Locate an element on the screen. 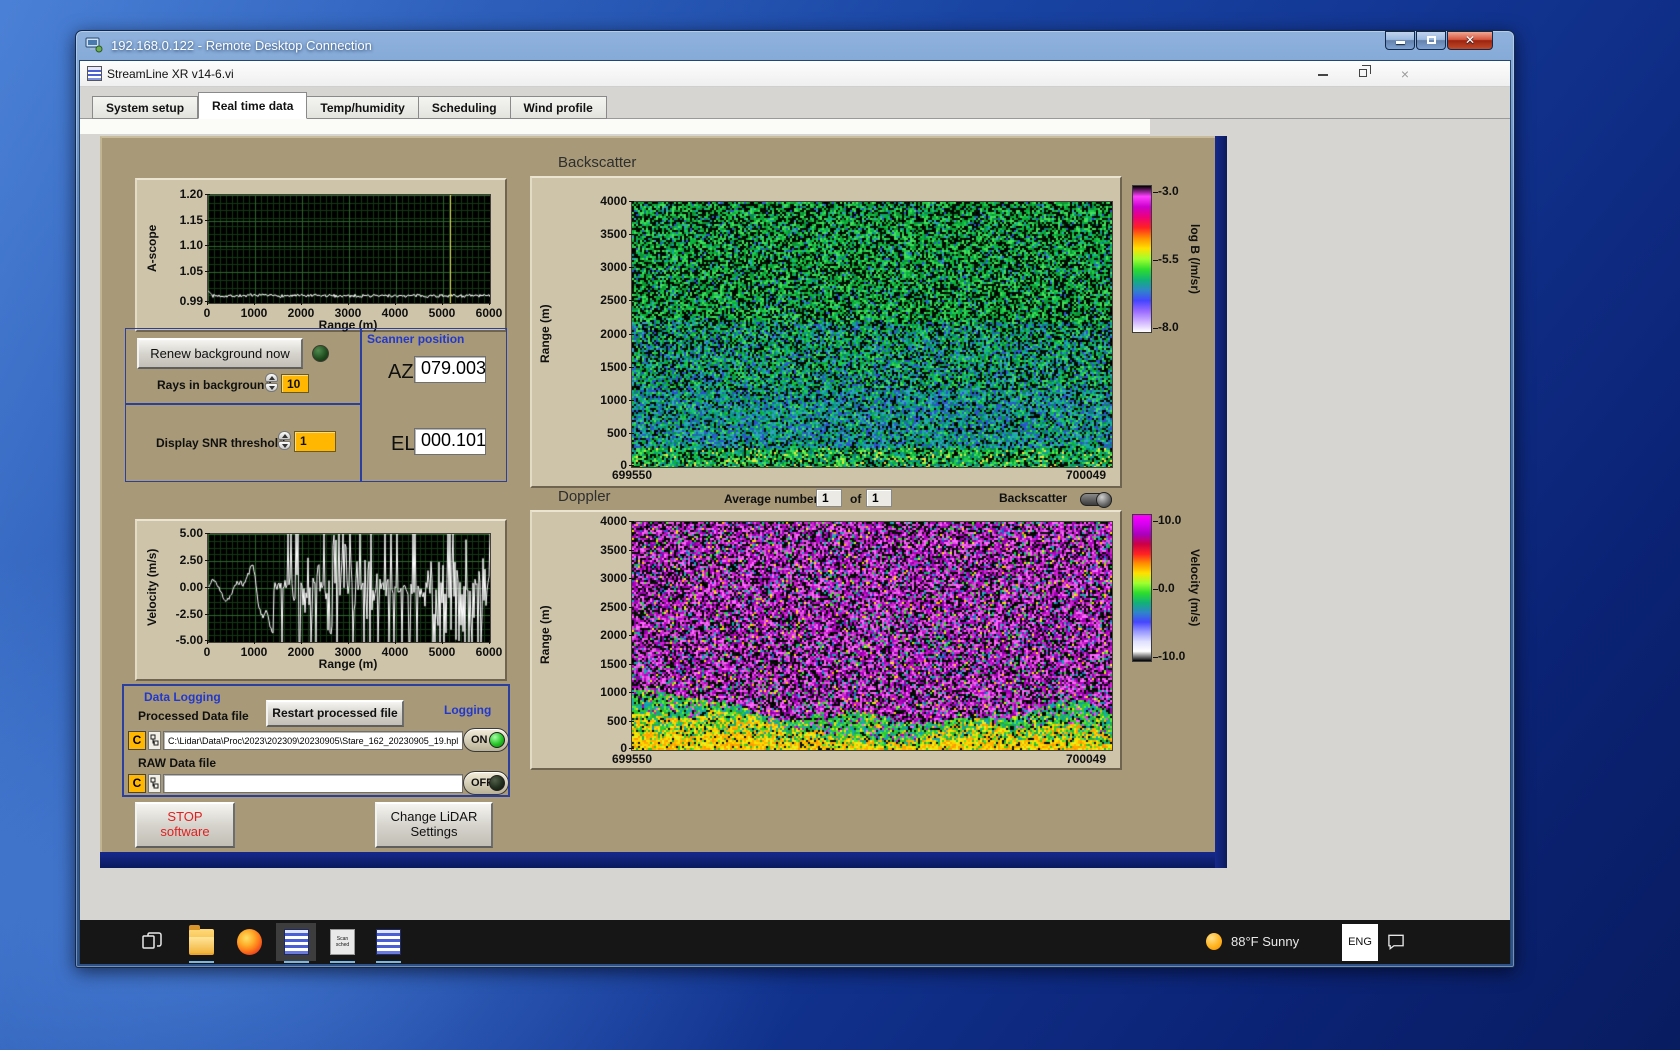 This screenshot has width=1680, height=1050. tab-system-setup: System setup is located at coordinates (145, 107).